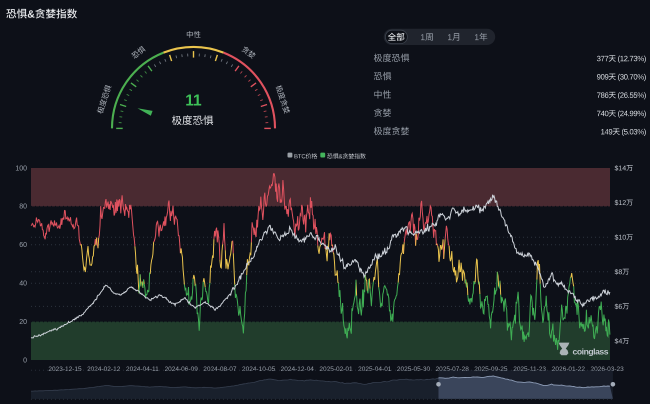  I want to click on svg-text: 40, so click(23, 284).